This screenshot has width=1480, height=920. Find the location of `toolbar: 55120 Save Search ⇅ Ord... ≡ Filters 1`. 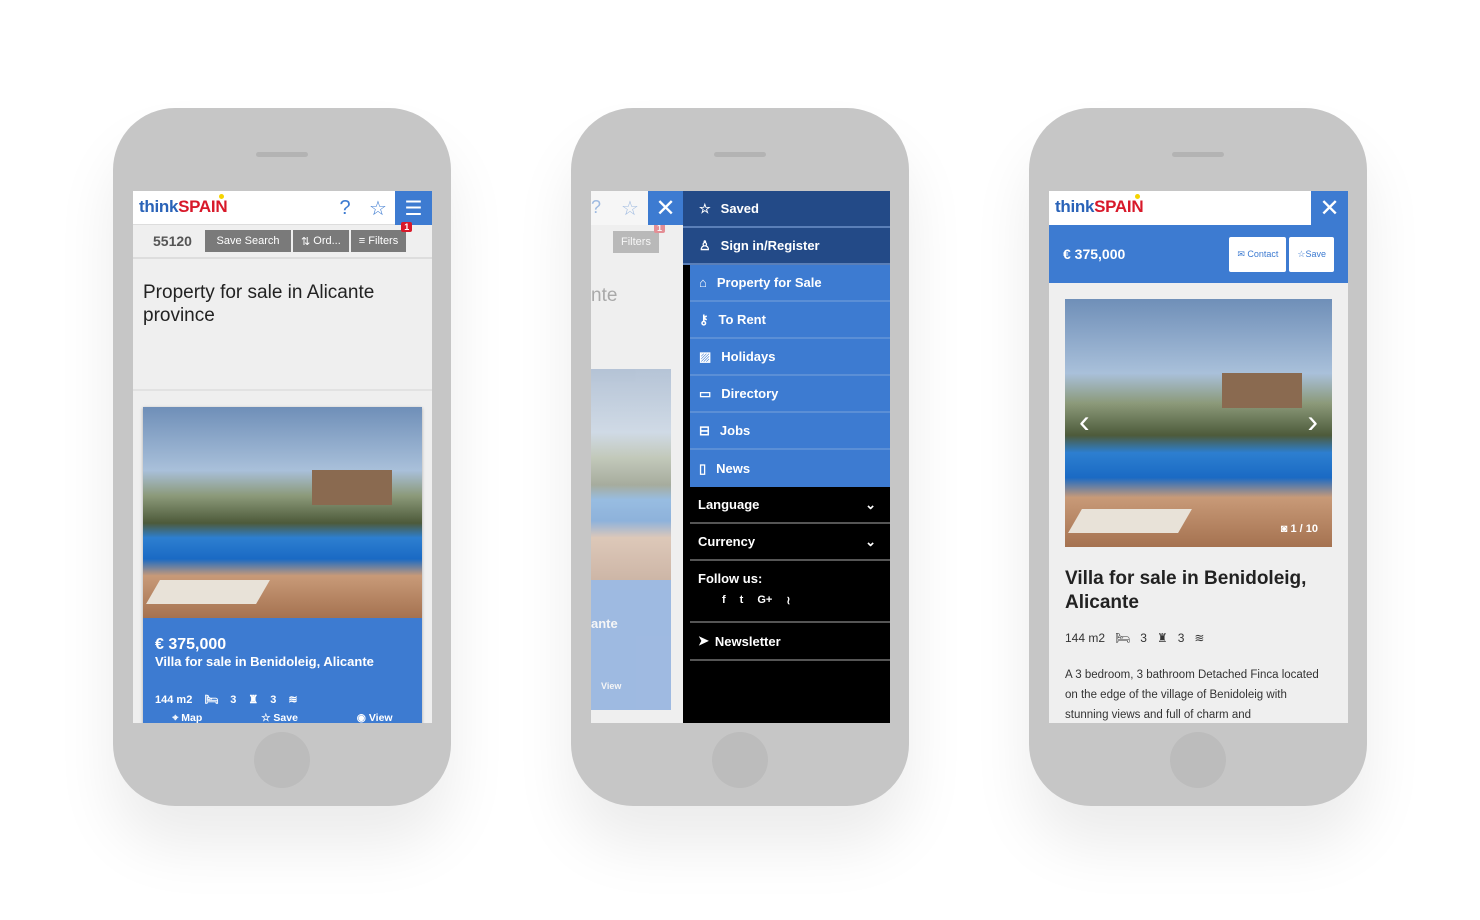

toolbar: 55120 Save Search ⇅ Ord... ≡ Filters 1 is located at coordinates (282, 240).